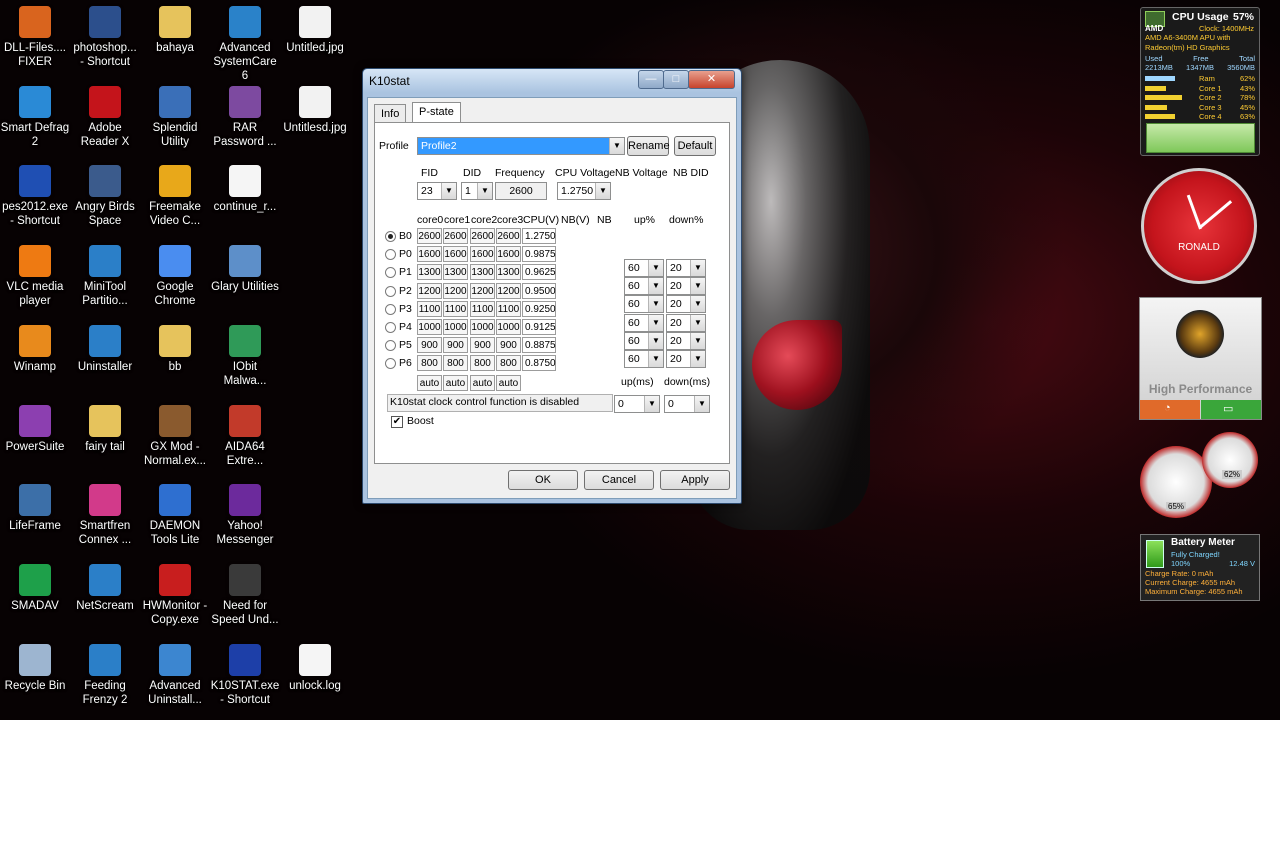  Describe the element at coordinates (245, 44) in the screenshot. I see `desktop-icon-systemcare: Advanced SystemCare 6` at that location.